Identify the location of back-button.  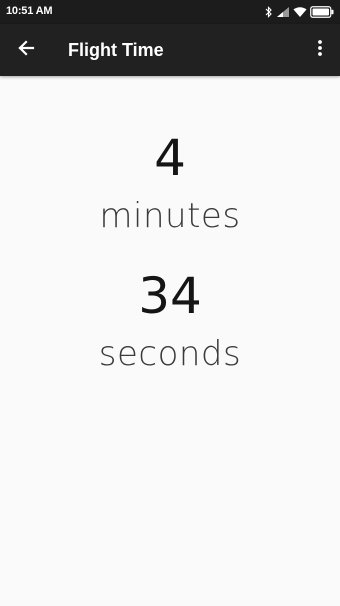
(26, 50).